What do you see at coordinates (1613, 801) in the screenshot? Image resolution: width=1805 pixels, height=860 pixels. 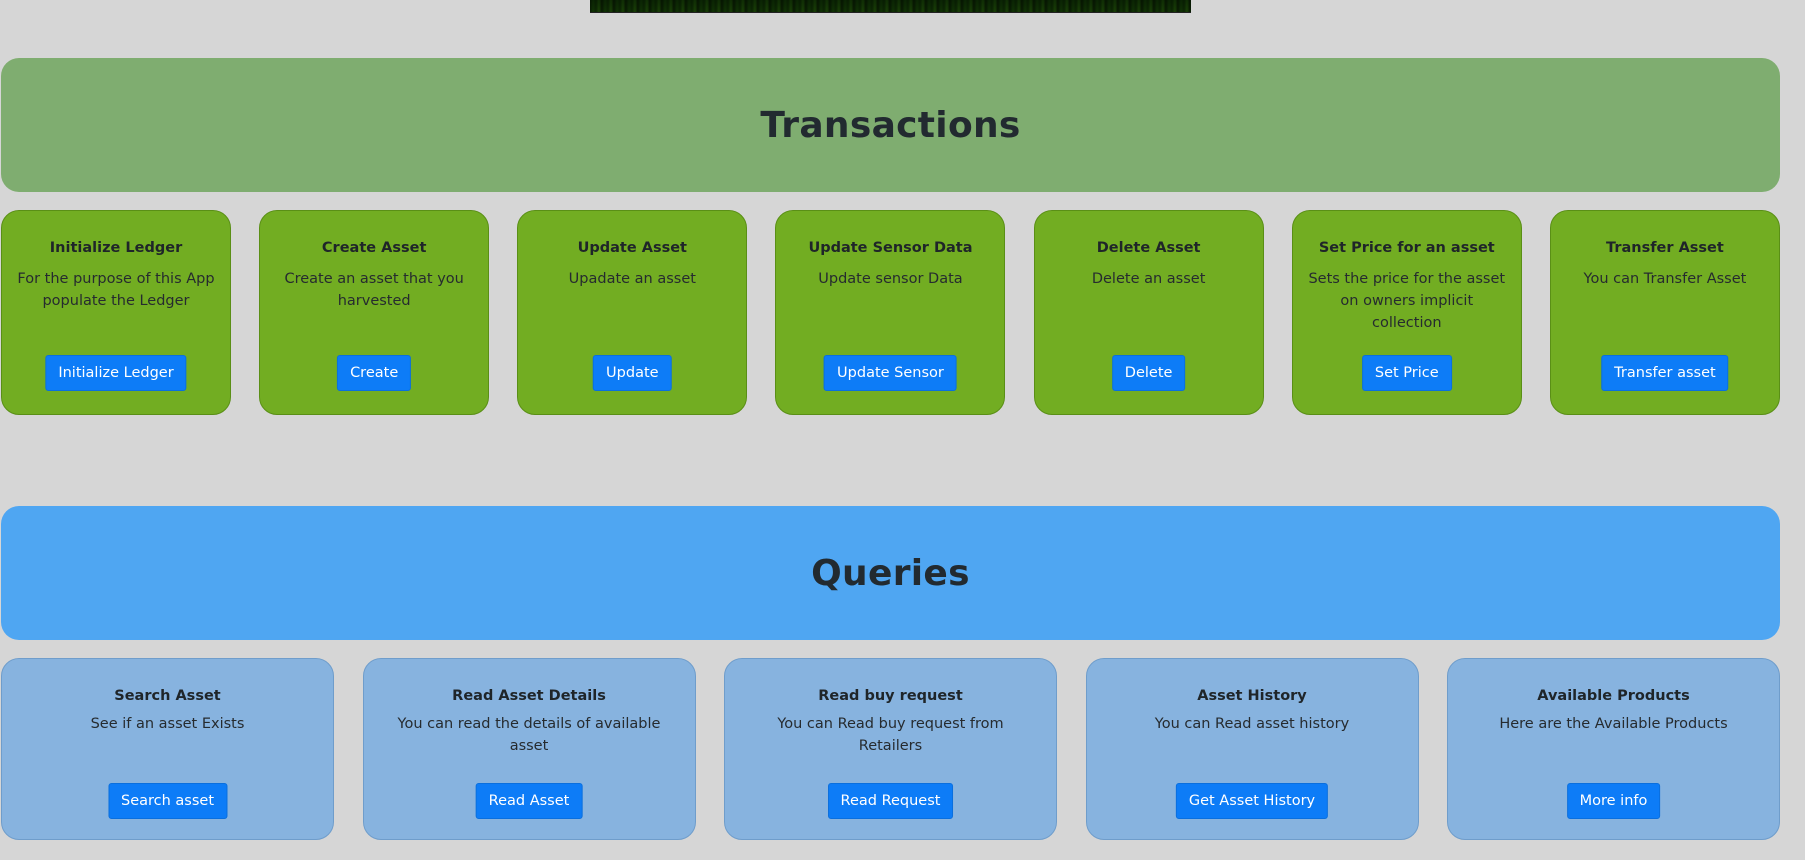 I see `more-info-button: More info` at bounding box center [1613, 801].